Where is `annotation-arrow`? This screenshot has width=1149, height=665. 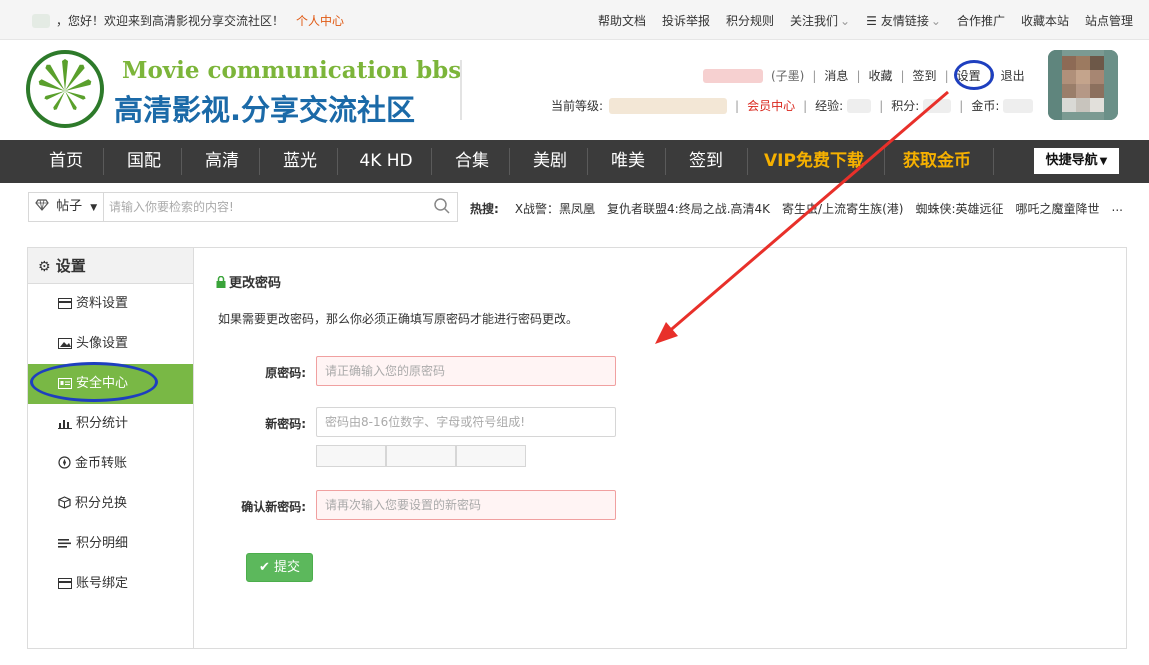
annotation-arrow is located at coordinates (802, 217).